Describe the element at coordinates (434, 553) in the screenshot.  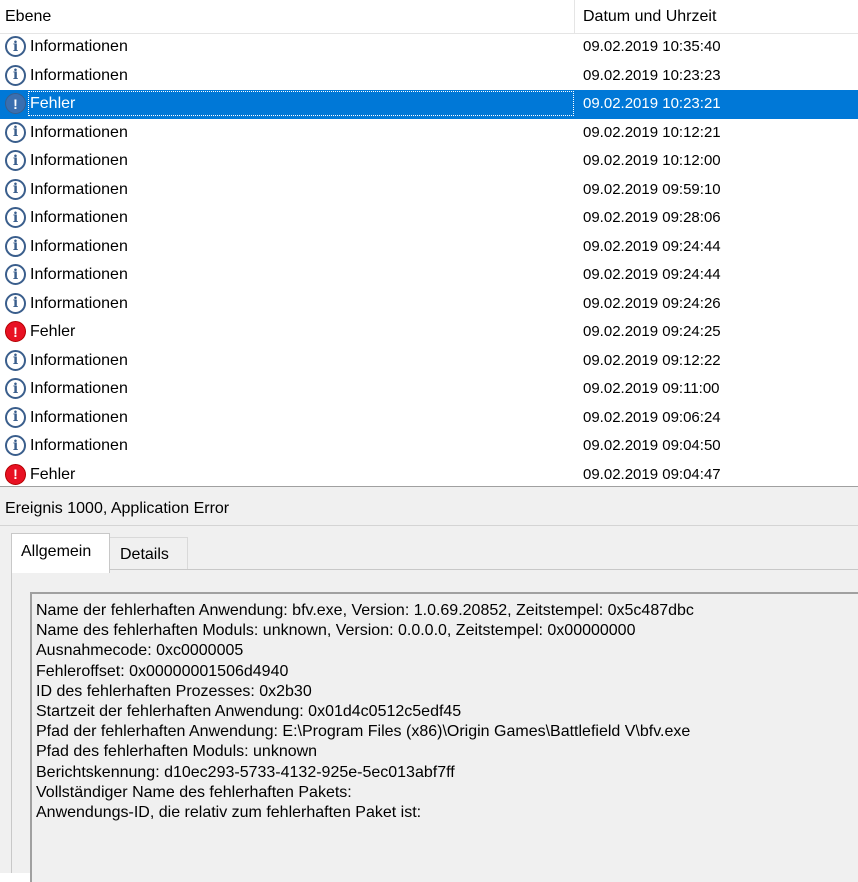
I see `detail-tabs: Allgemein Details` at that location.